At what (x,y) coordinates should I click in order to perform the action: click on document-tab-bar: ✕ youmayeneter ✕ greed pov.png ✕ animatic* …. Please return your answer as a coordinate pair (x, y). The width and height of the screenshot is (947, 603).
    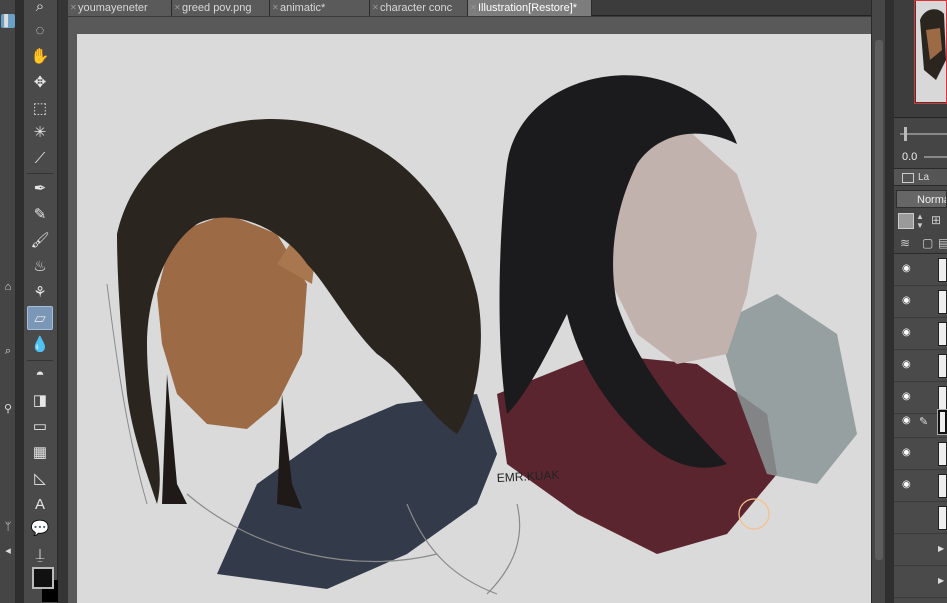
    Looking at the image, I should click on (469, 8).